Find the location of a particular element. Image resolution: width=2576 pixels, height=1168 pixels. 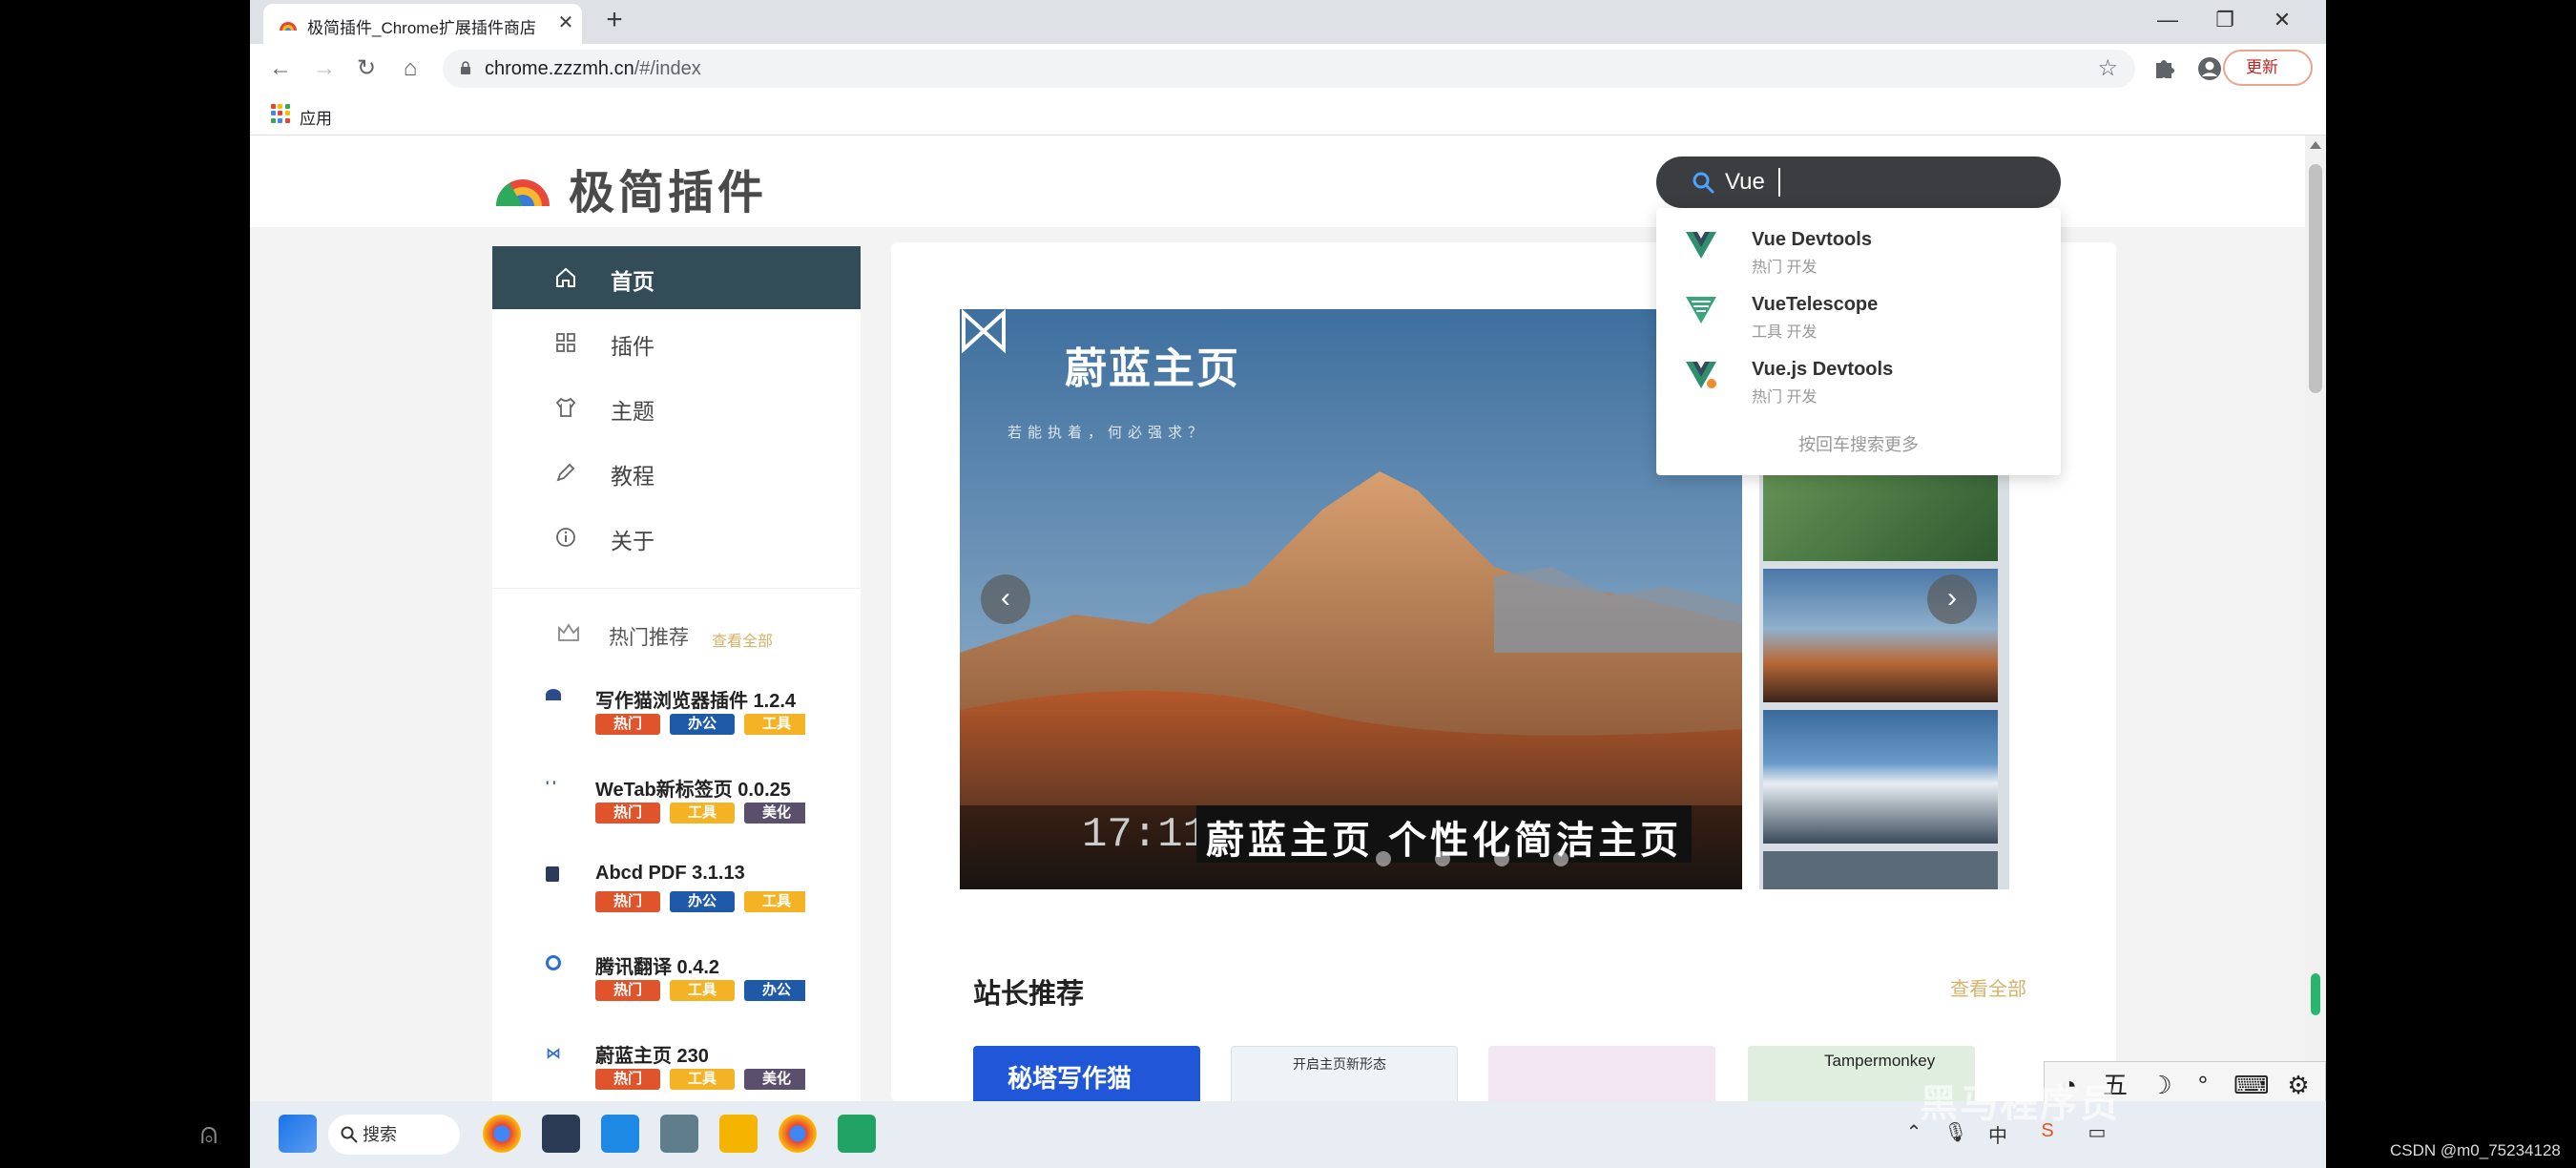

site-search is located at coordinates (1858, 182).